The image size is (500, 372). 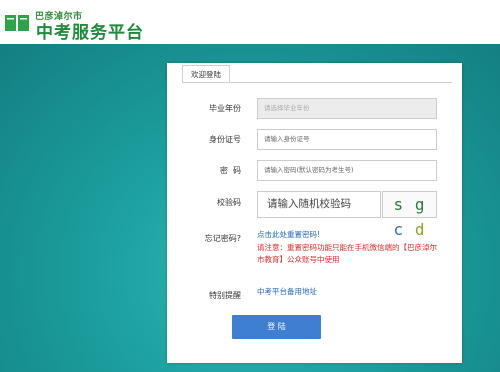 What do you see at coordinates (222, 238) in the screenshot?
I see `forgot-password-label: 忘记密码?` at bounding box center [222, 238].